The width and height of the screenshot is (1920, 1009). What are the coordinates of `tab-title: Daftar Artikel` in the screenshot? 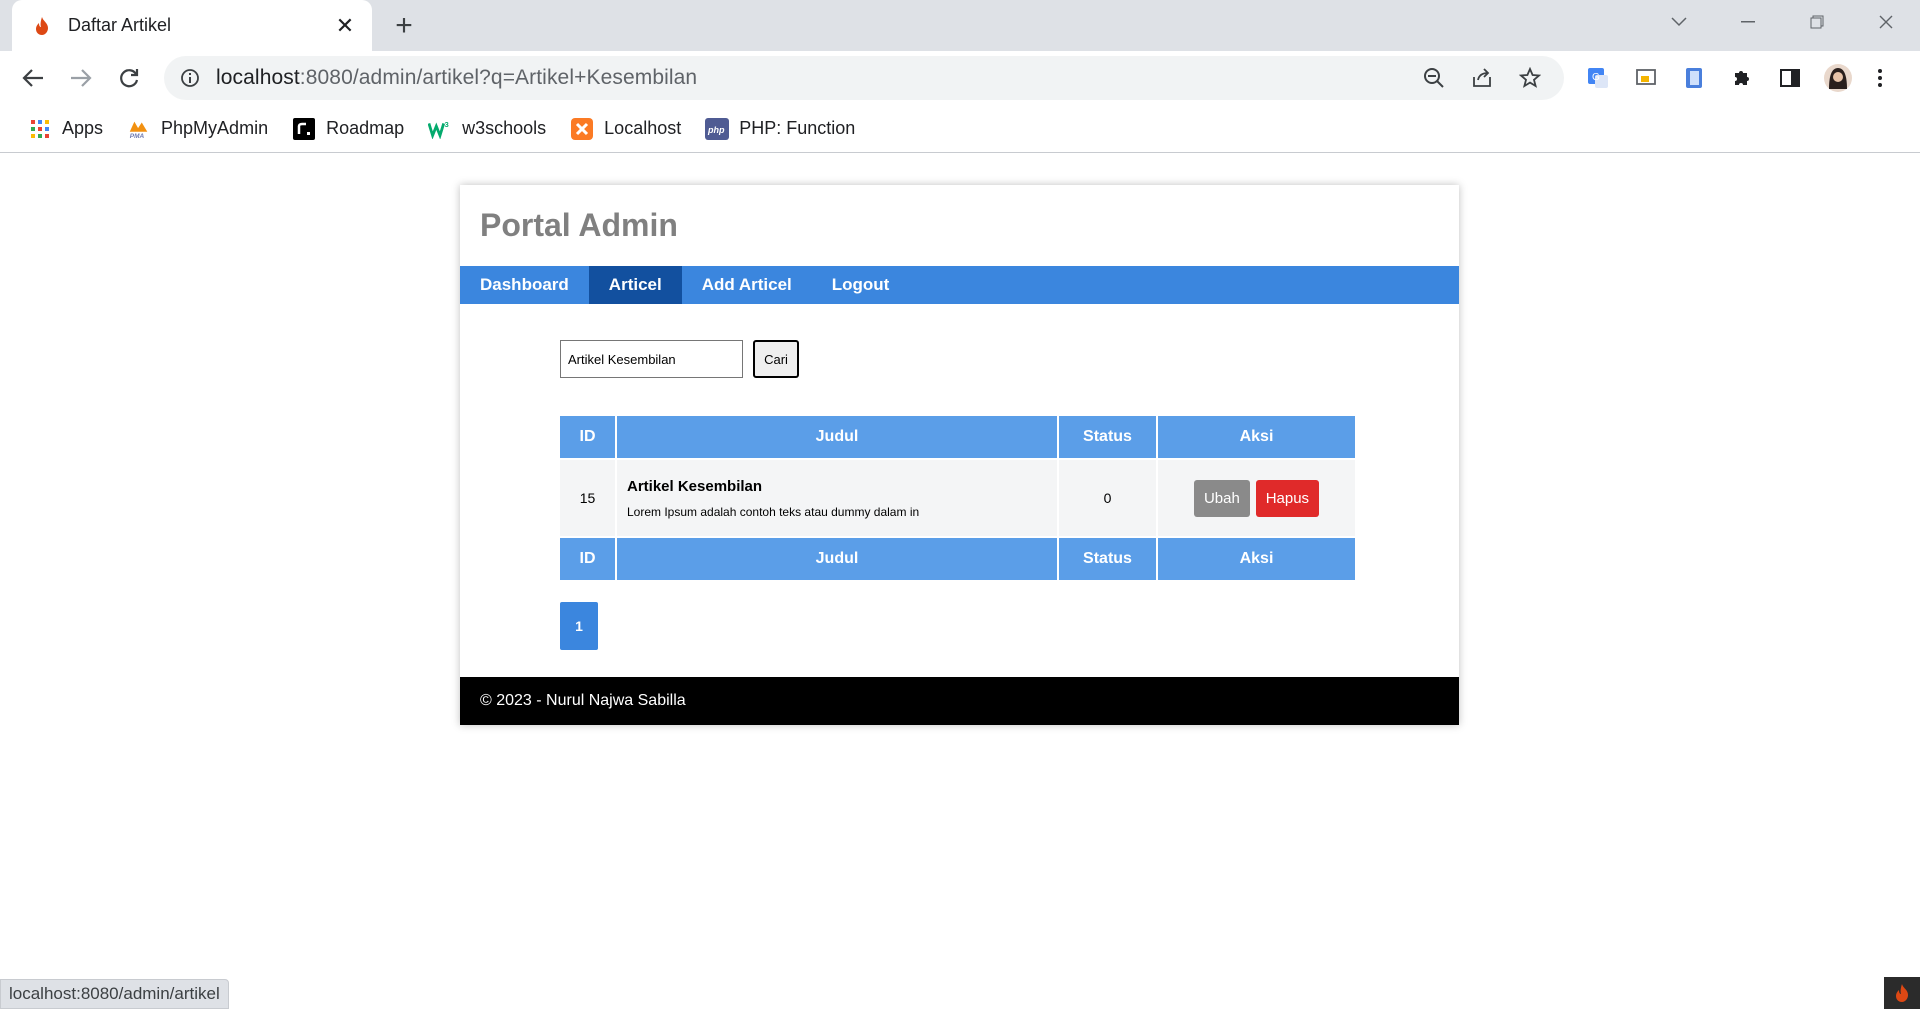 It's located at (120, 25).